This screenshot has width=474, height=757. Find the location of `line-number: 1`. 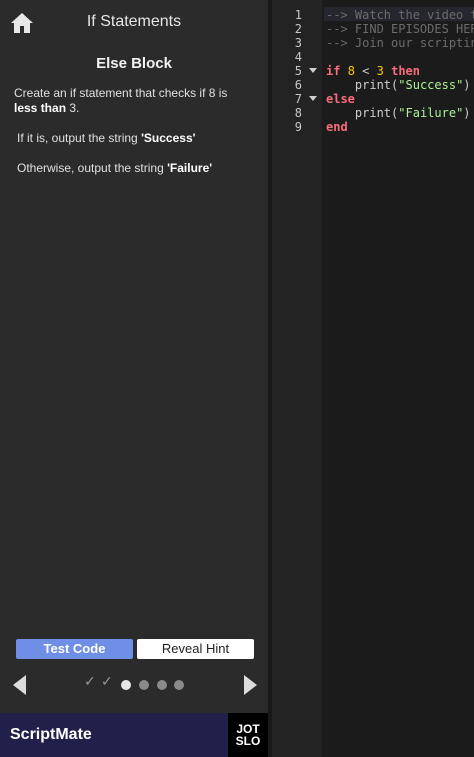

line-number: 1 is located at coordinates (298, 15).